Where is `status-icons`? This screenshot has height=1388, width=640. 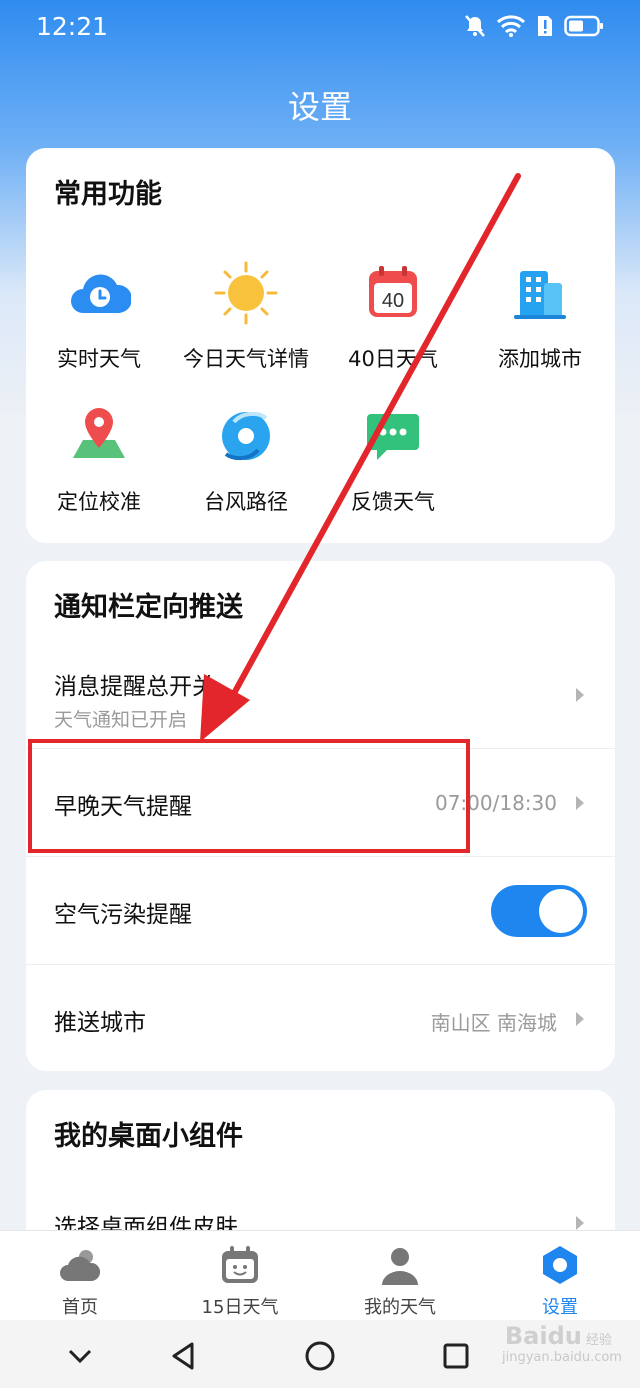
status-icons is located at coordinates (534, 26).